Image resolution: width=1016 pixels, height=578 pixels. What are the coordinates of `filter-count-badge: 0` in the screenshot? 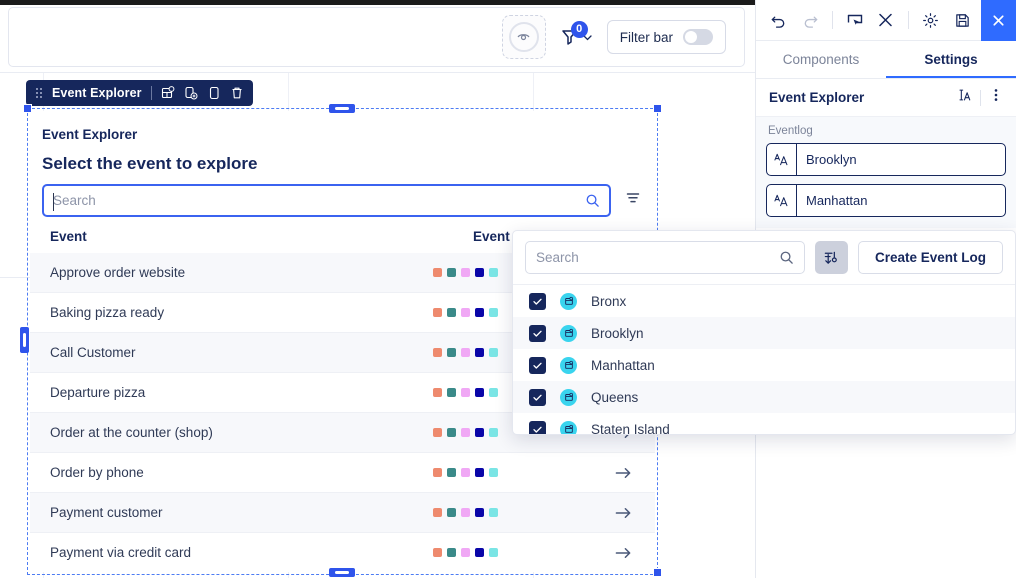 It's located at (579, 29).